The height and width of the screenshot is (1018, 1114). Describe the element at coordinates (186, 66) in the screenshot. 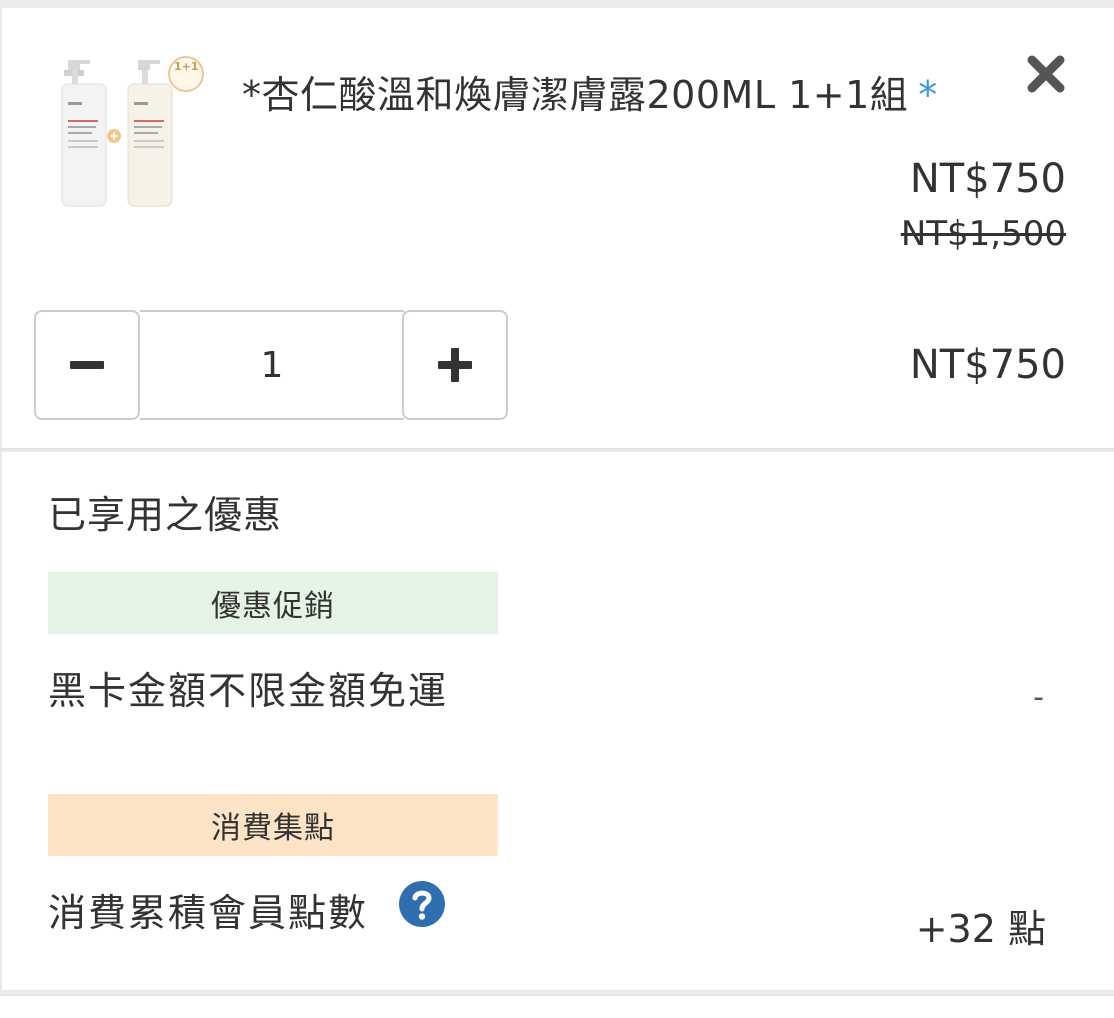

I see `image-badge-text: 1+1` at that location.